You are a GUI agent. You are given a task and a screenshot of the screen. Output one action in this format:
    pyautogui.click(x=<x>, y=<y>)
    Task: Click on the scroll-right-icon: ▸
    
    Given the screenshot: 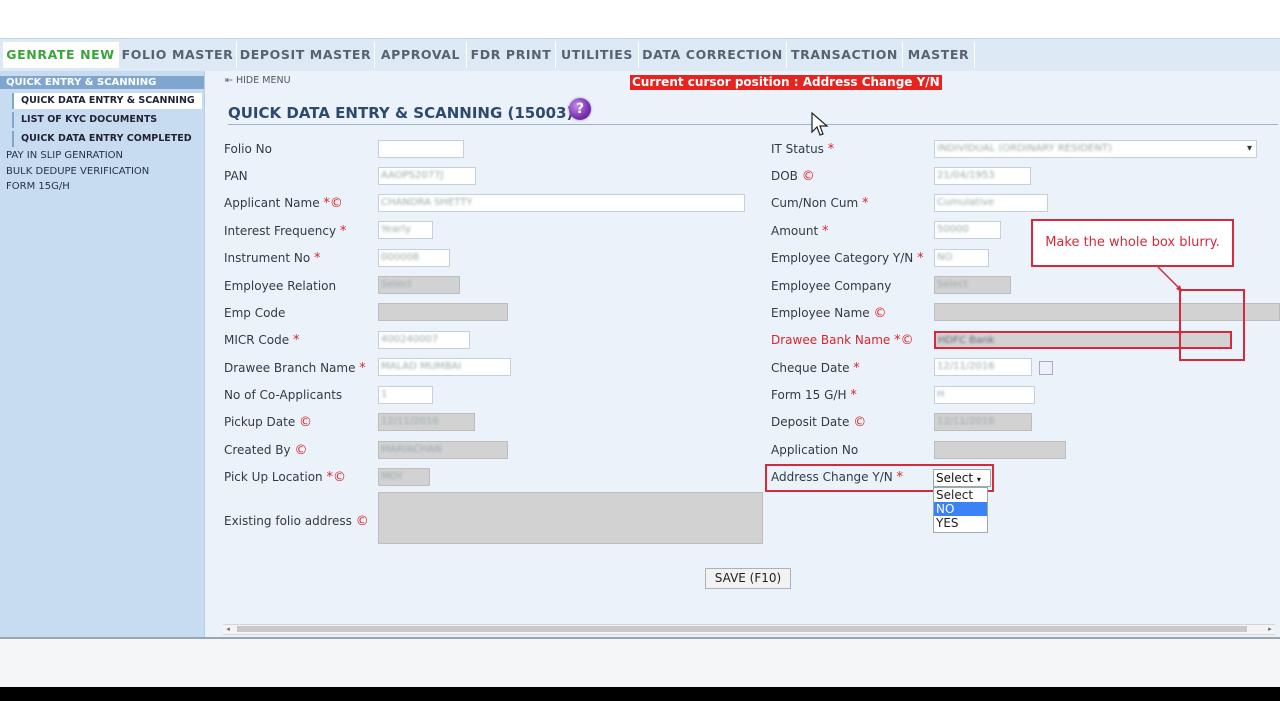 What is the action you would take?
    pyautogui.click(x=1270, y=629)
    